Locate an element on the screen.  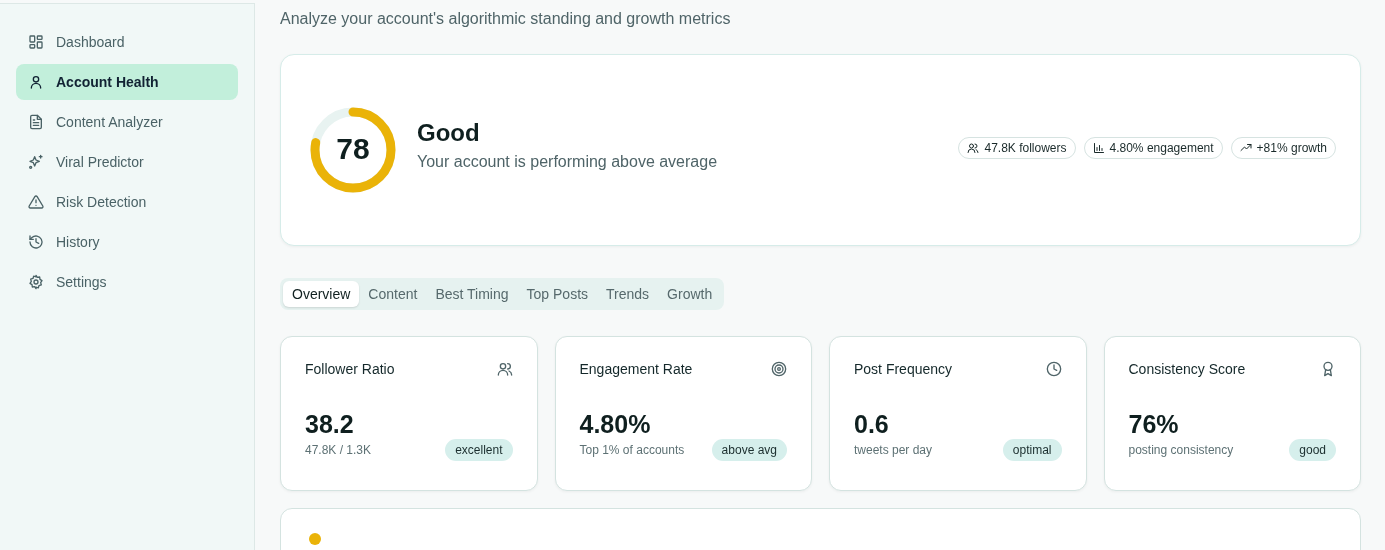
tab: Content is located at coordinates (393, 294).